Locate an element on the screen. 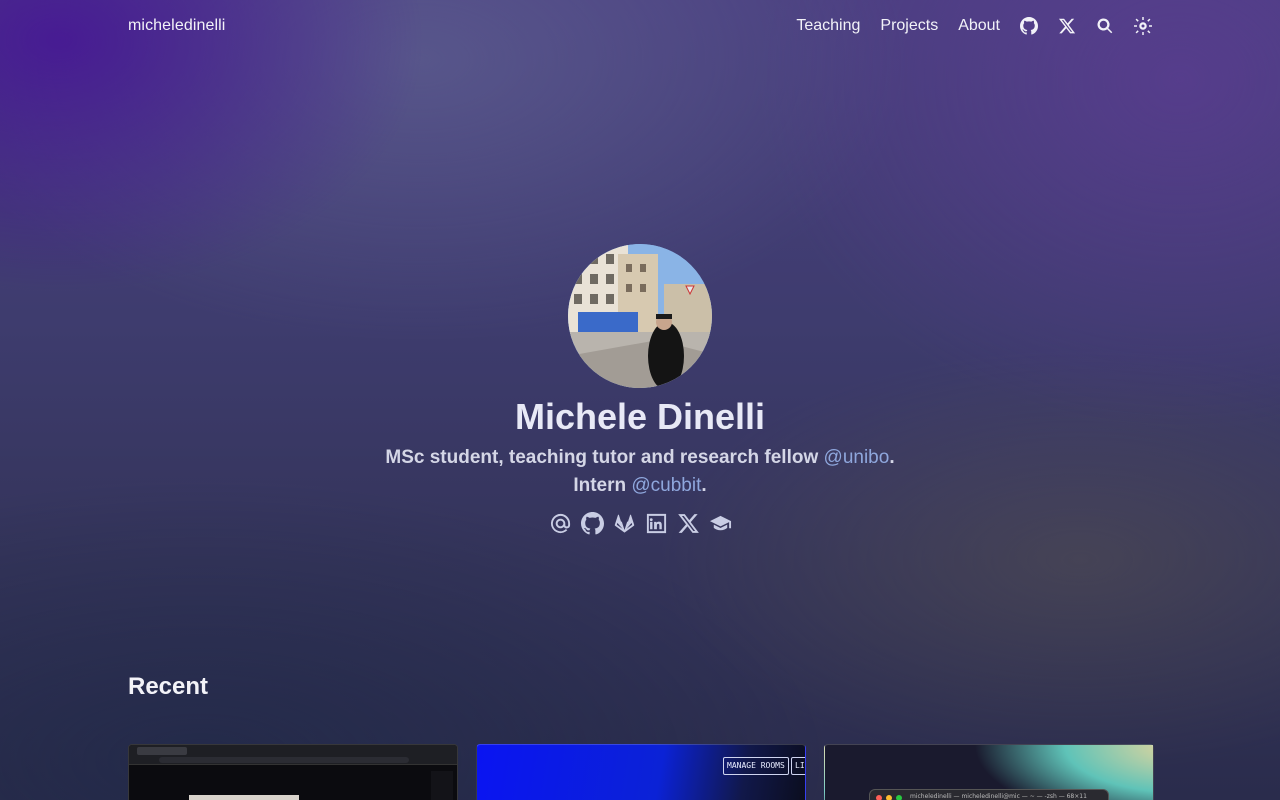 This screenshot has height=800, width=1280. window-controls is located at coordinates (889, 797).